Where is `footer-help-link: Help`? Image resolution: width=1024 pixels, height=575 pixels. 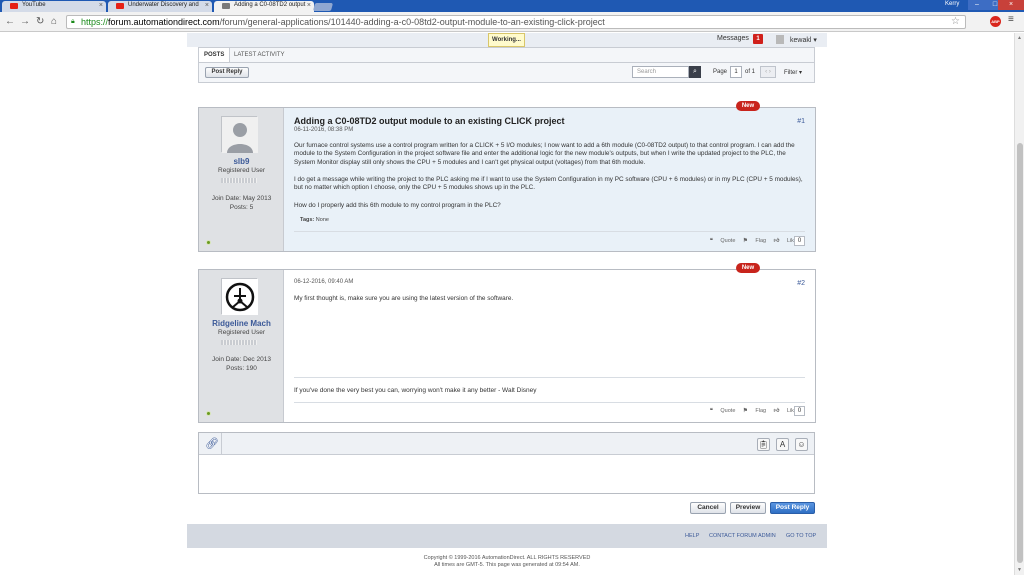
footer-help-link: Help is located at coordinates (692, 536).